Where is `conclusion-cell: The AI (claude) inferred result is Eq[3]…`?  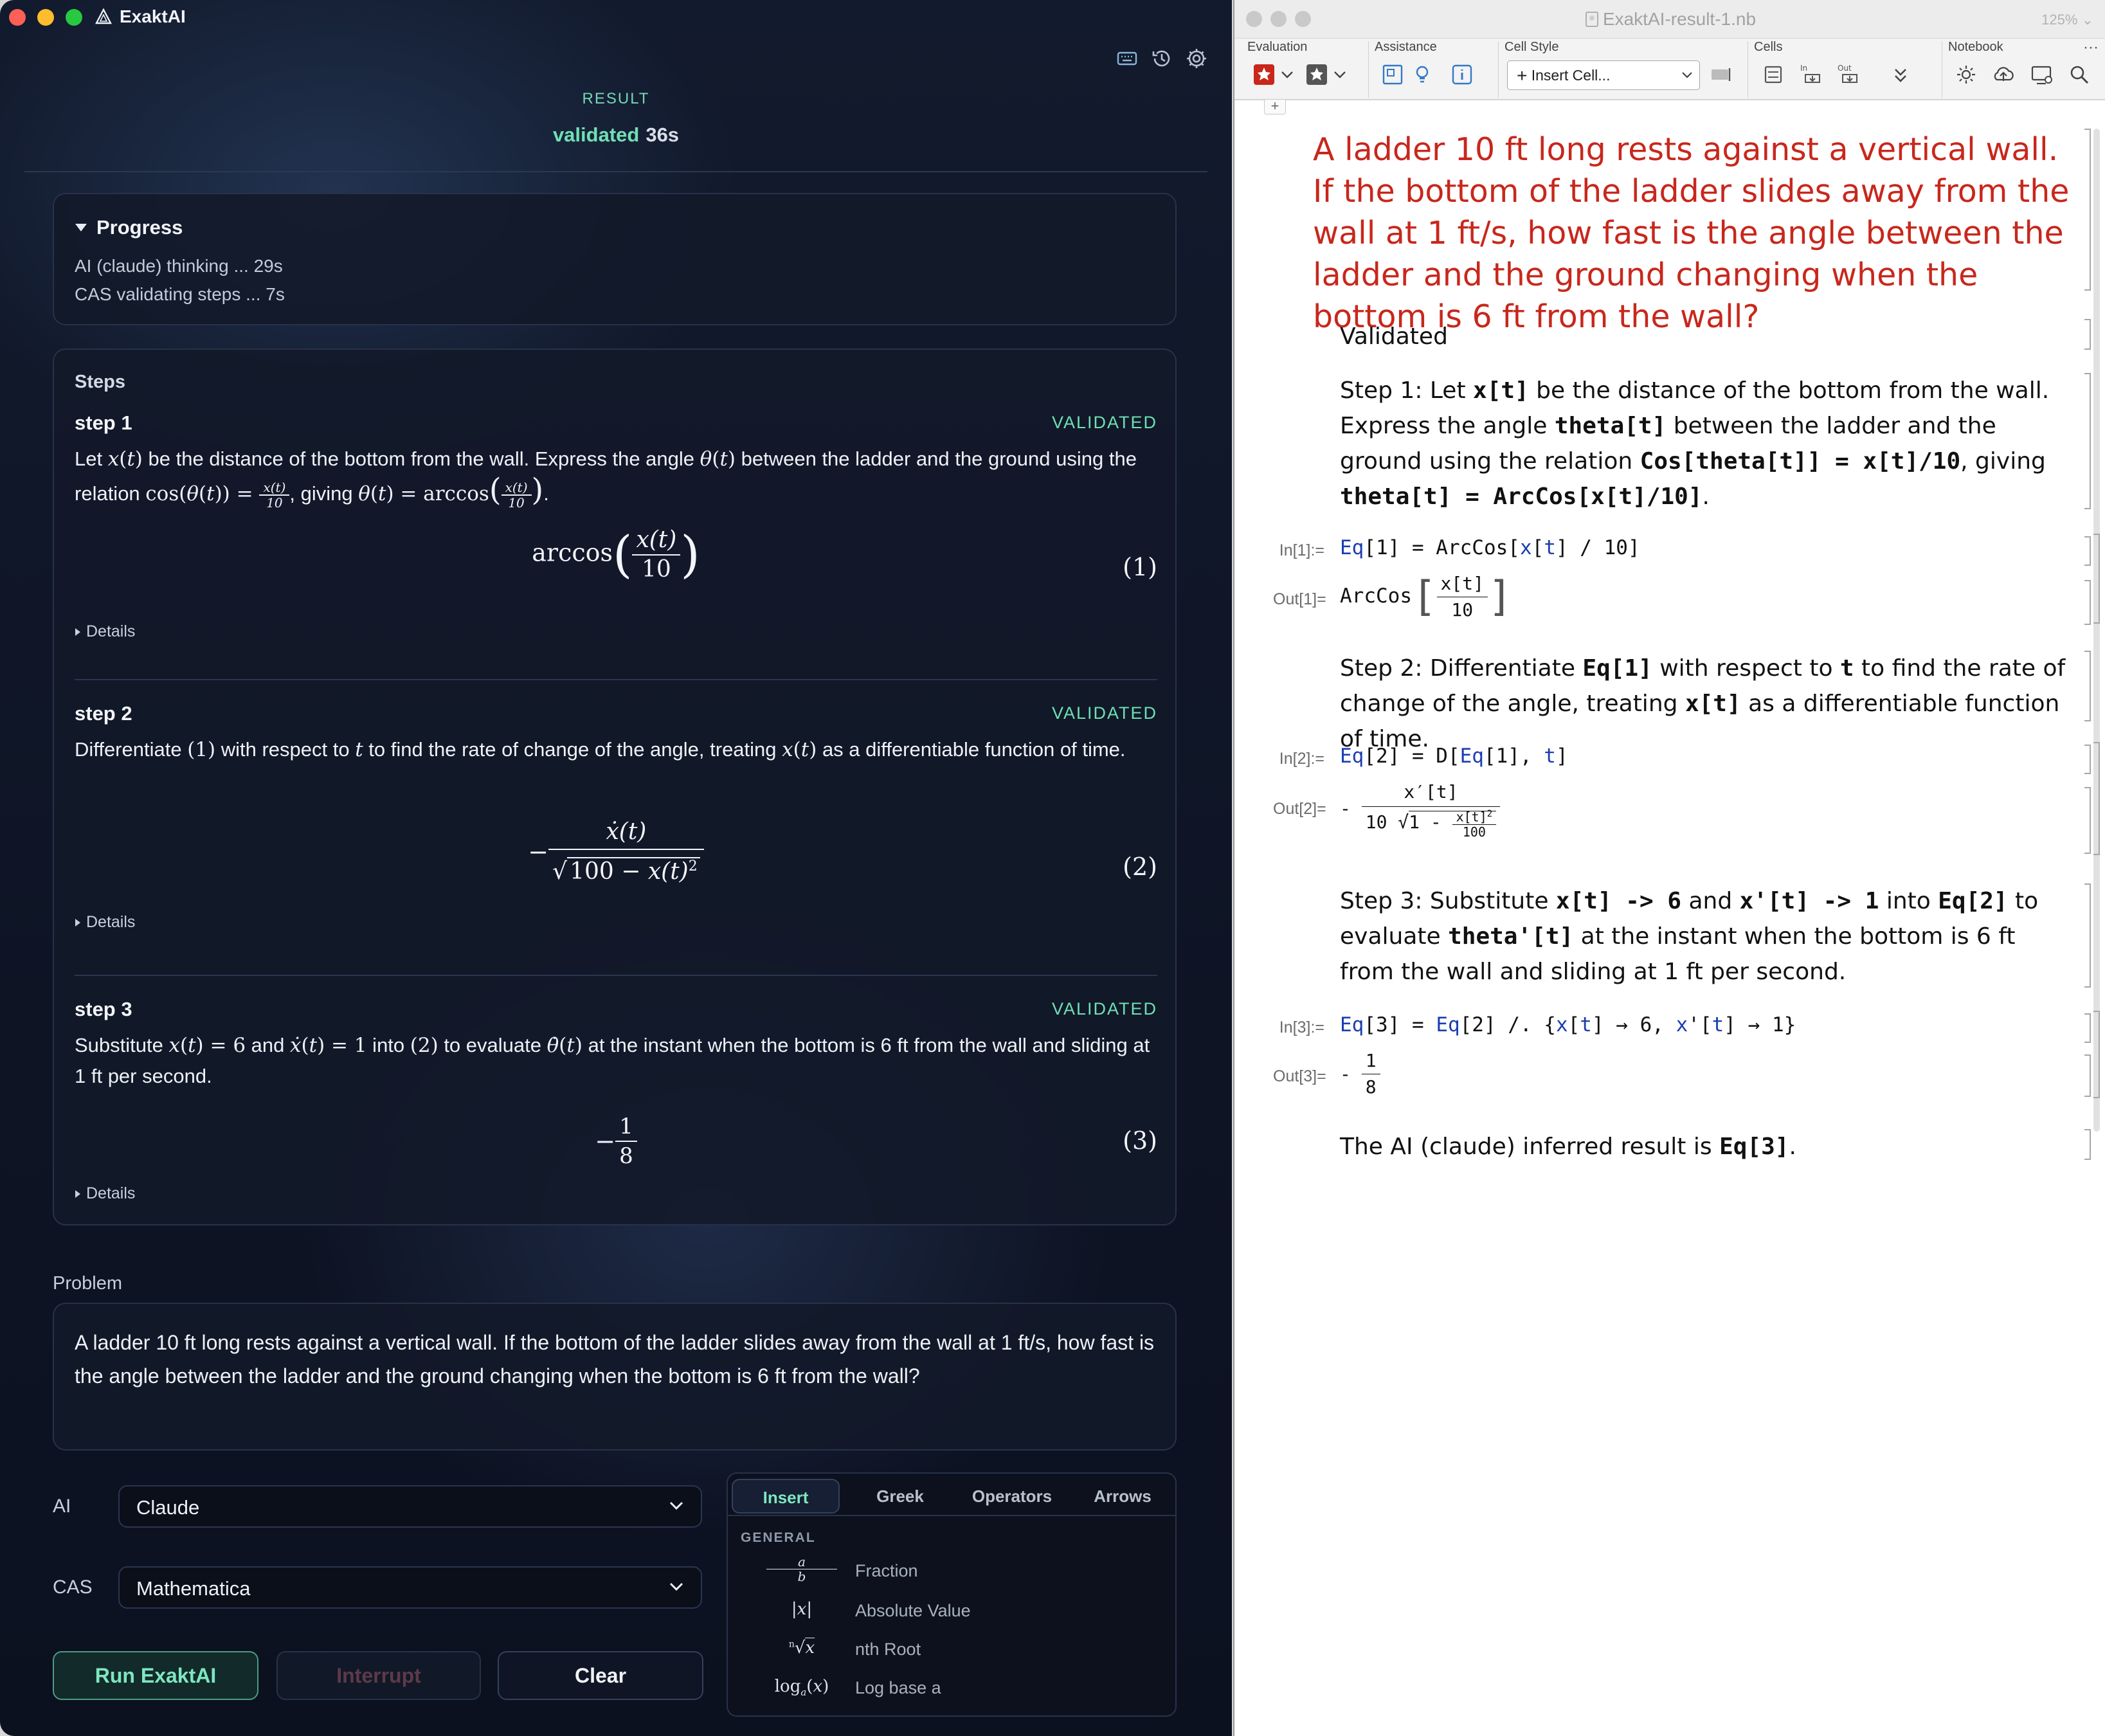 conclusion-cell: The AI (claude) inferred result is Eq[3]… is located at coordinates (1703, 1146).